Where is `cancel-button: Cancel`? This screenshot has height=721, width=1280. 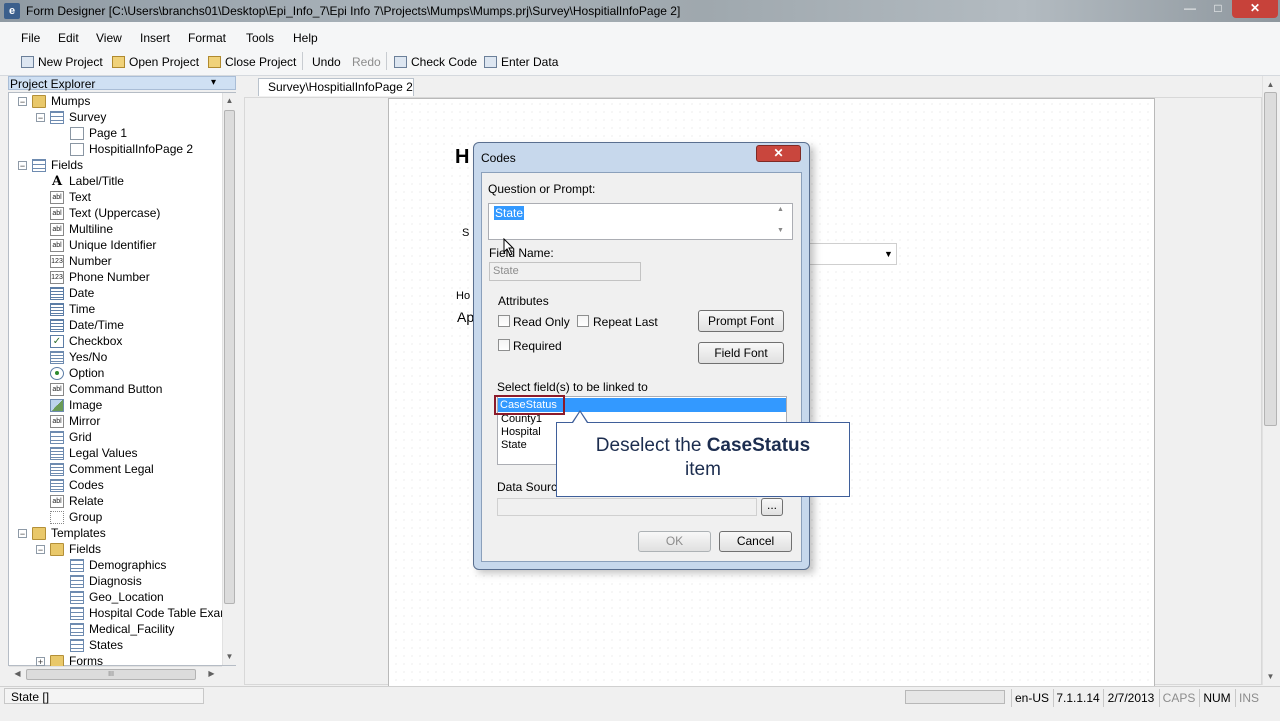 cancel-button: Cancel is located at coordinates (755, 541).